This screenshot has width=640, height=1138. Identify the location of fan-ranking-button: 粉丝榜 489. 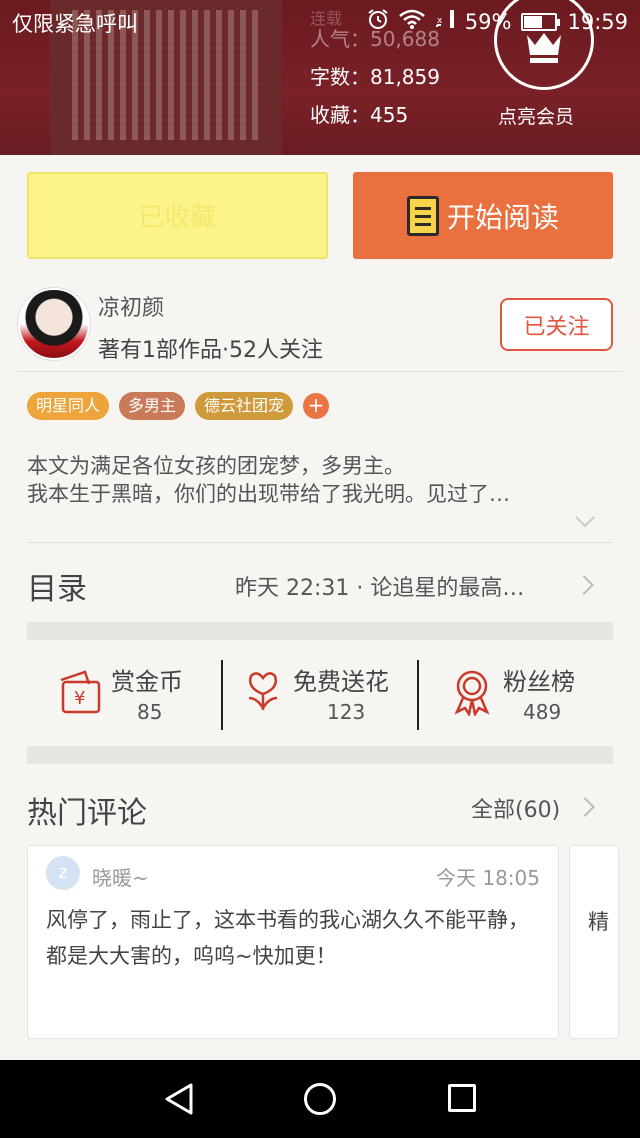
(532, 694).